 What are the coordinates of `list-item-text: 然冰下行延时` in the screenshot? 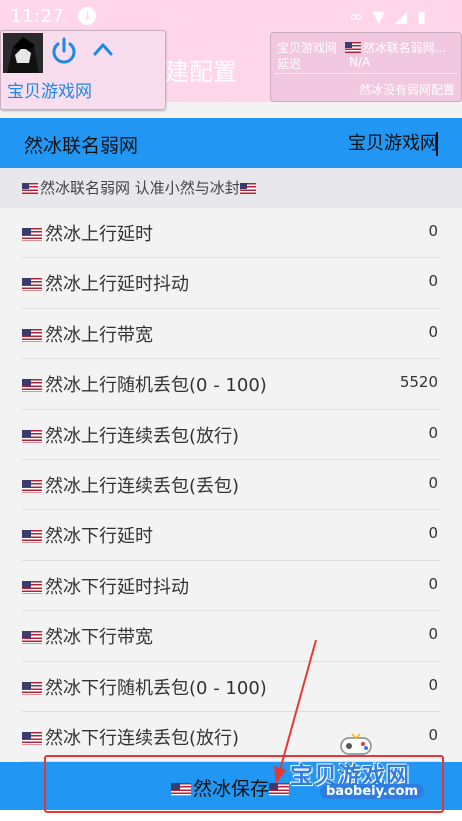 It's located at (99, 537).